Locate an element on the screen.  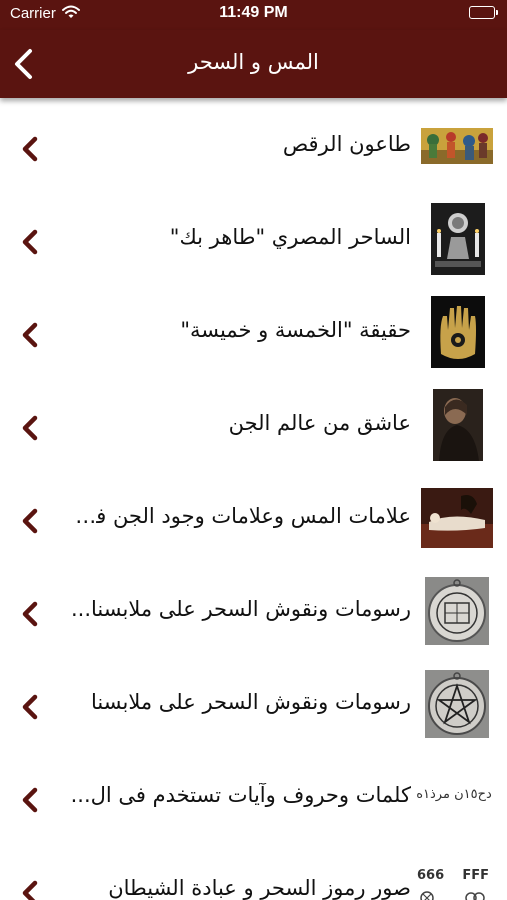
sorcerer-candles-thumb is located at coordinates (458, 239).